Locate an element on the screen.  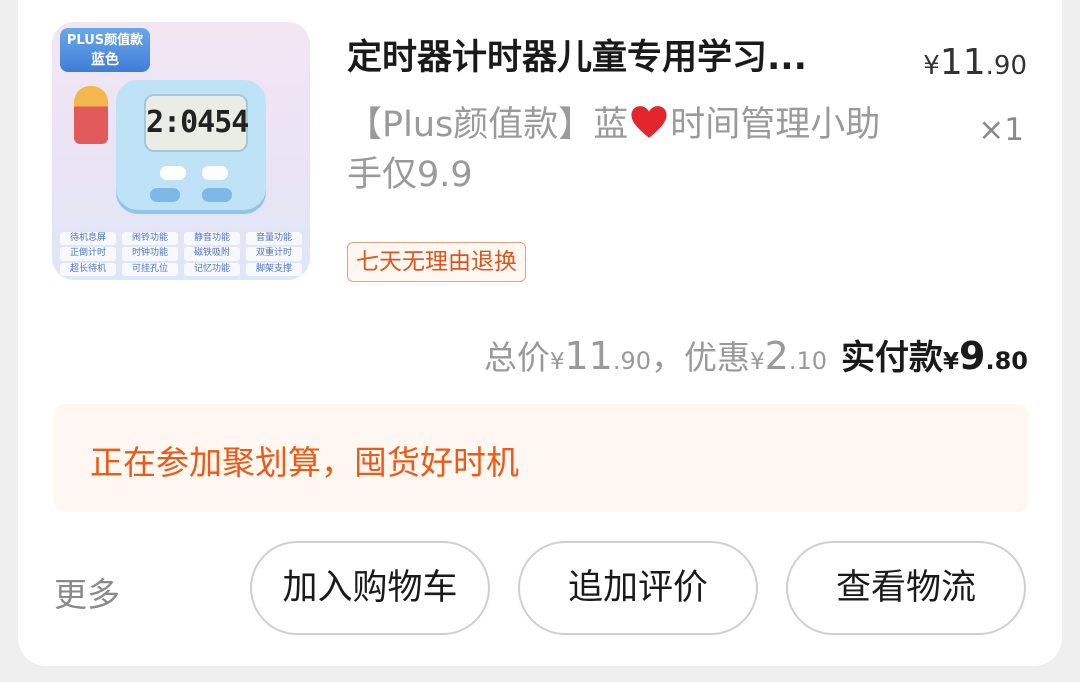
feature-label: 时钟功能 is located at coordinates (150, 254).